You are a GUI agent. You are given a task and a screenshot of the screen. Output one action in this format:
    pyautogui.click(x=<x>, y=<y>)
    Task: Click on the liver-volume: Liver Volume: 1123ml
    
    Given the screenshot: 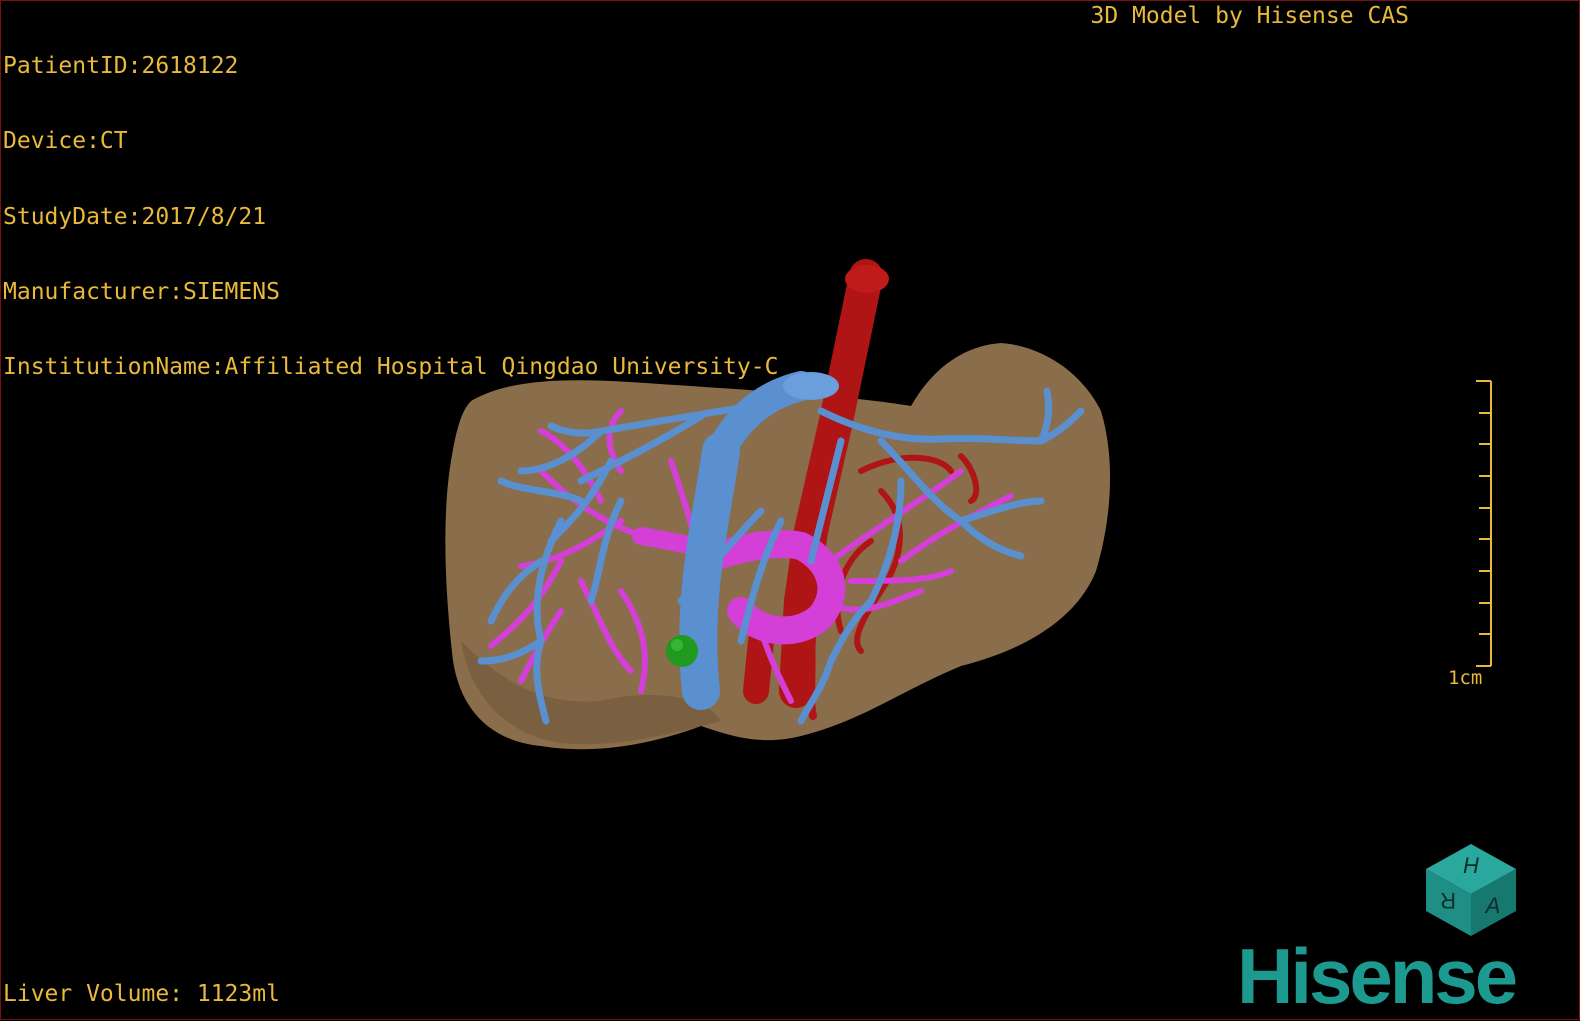 What is the action you would take?
    pyautogui.click(x=141, y=994)
    